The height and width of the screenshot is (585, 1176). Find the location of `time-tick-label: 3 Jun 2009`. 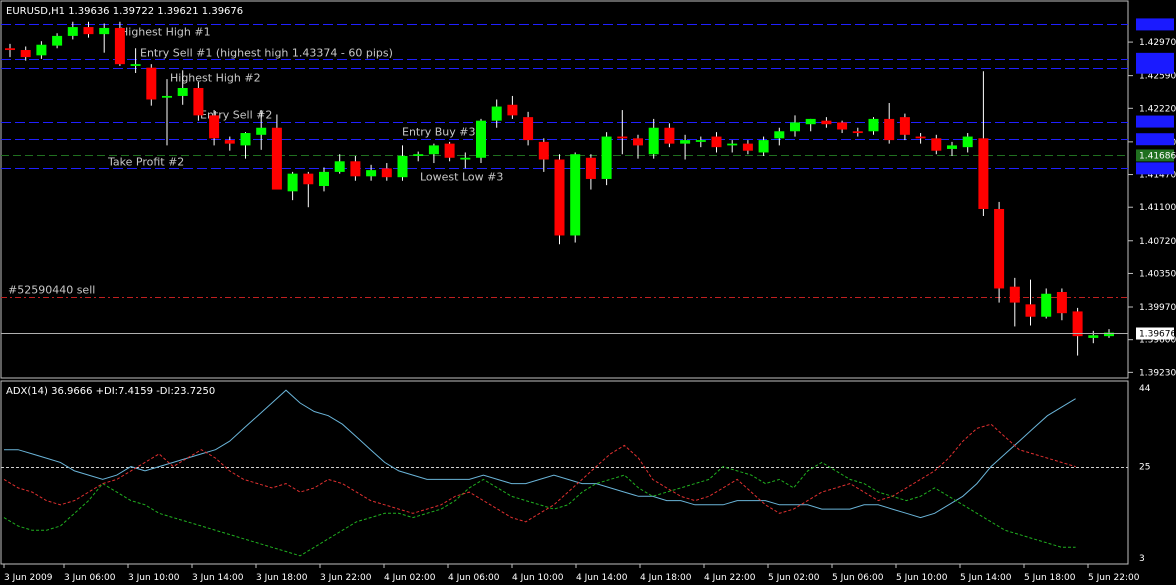

time-tick-label: 3 Jun 2009 is located at coordinates (28, 578).